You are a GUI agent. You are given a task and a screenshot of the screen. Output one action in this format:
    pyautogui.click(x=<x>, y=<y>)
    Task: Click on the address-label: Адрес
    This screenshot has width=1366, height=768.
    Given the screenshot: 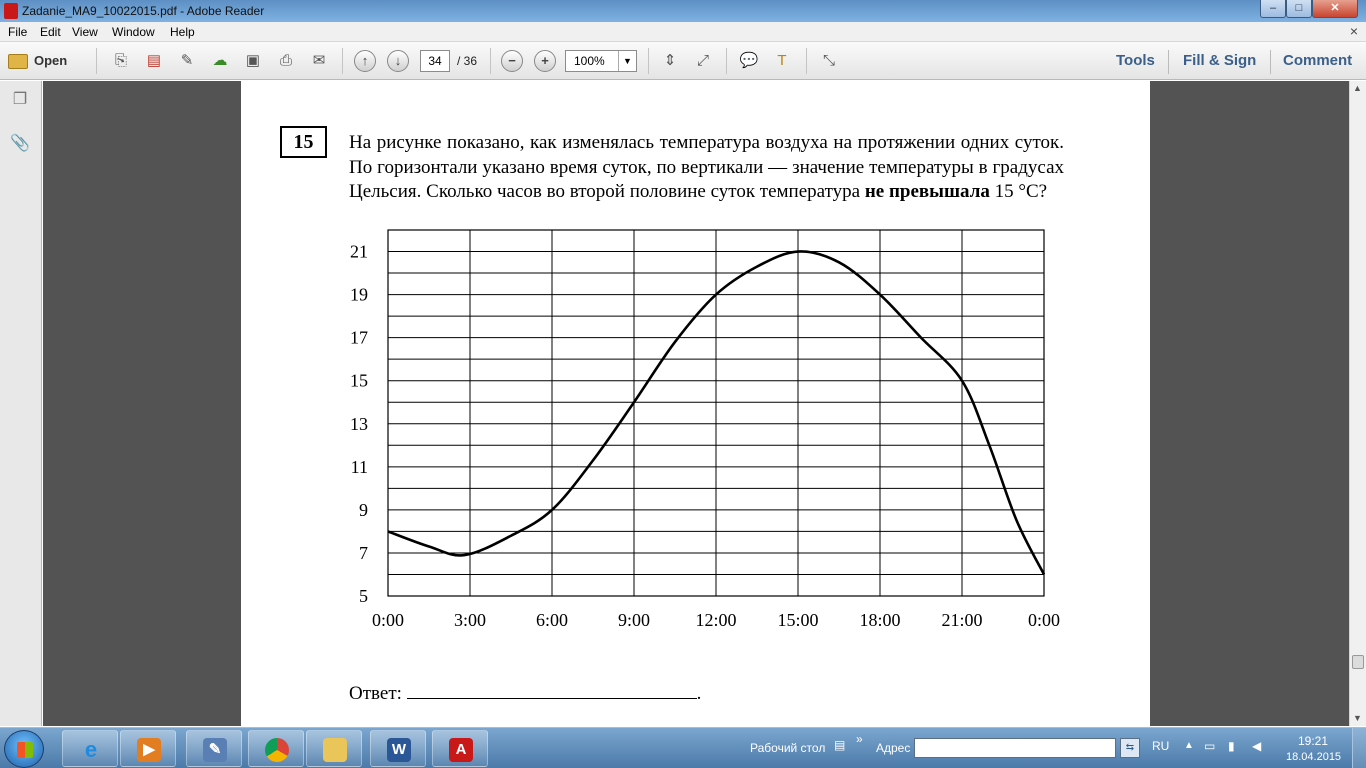 What is the action you would take?
    pyautogui.click(x=893, y=748)
    